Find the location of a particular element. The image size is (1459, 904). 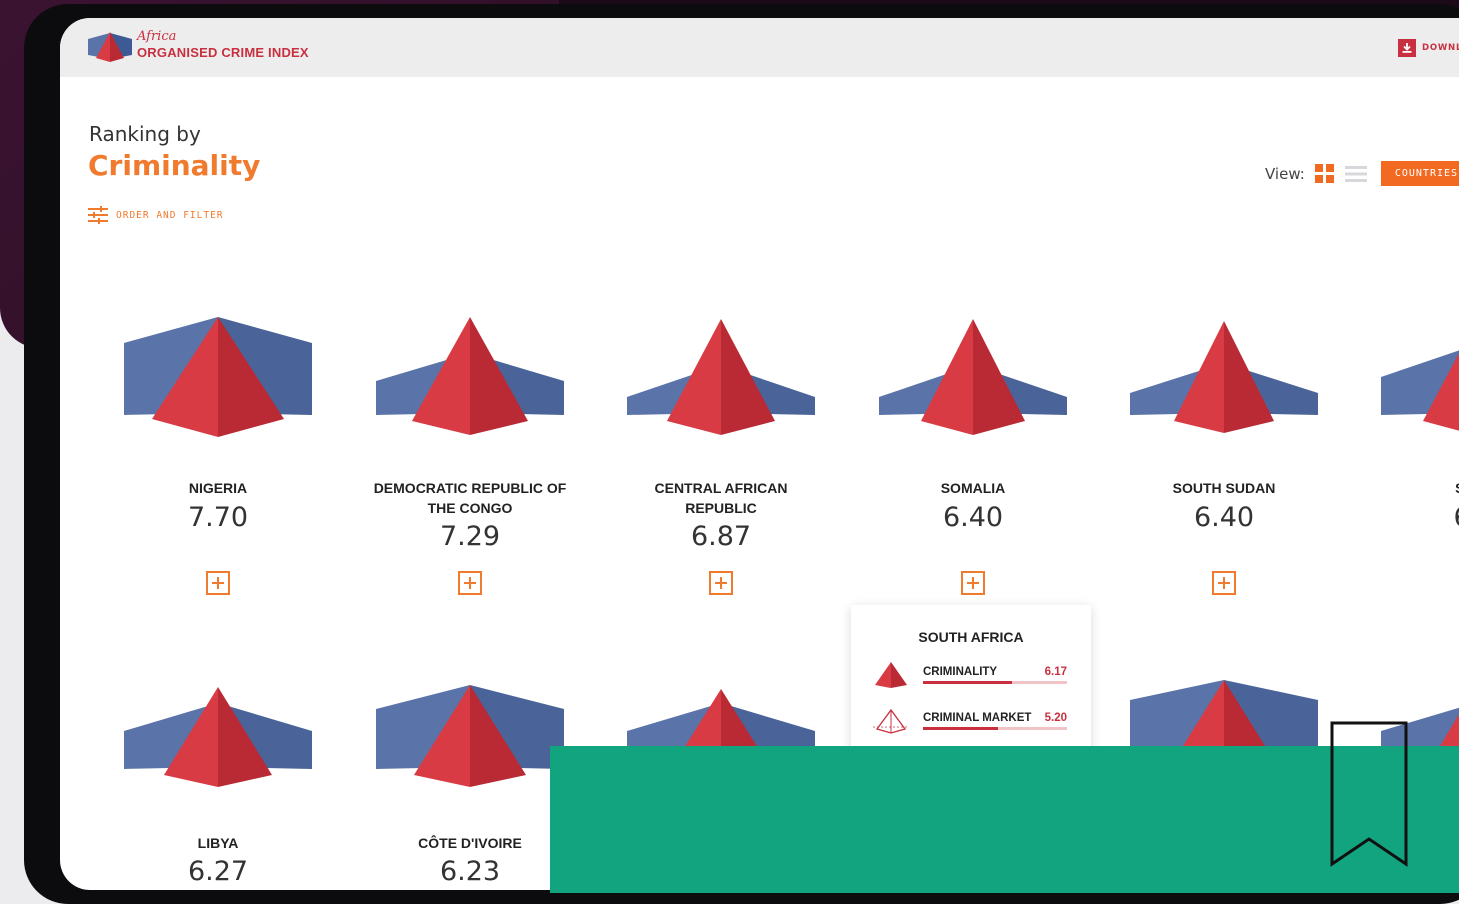

list-icon is located at coordinates (1355, 174).